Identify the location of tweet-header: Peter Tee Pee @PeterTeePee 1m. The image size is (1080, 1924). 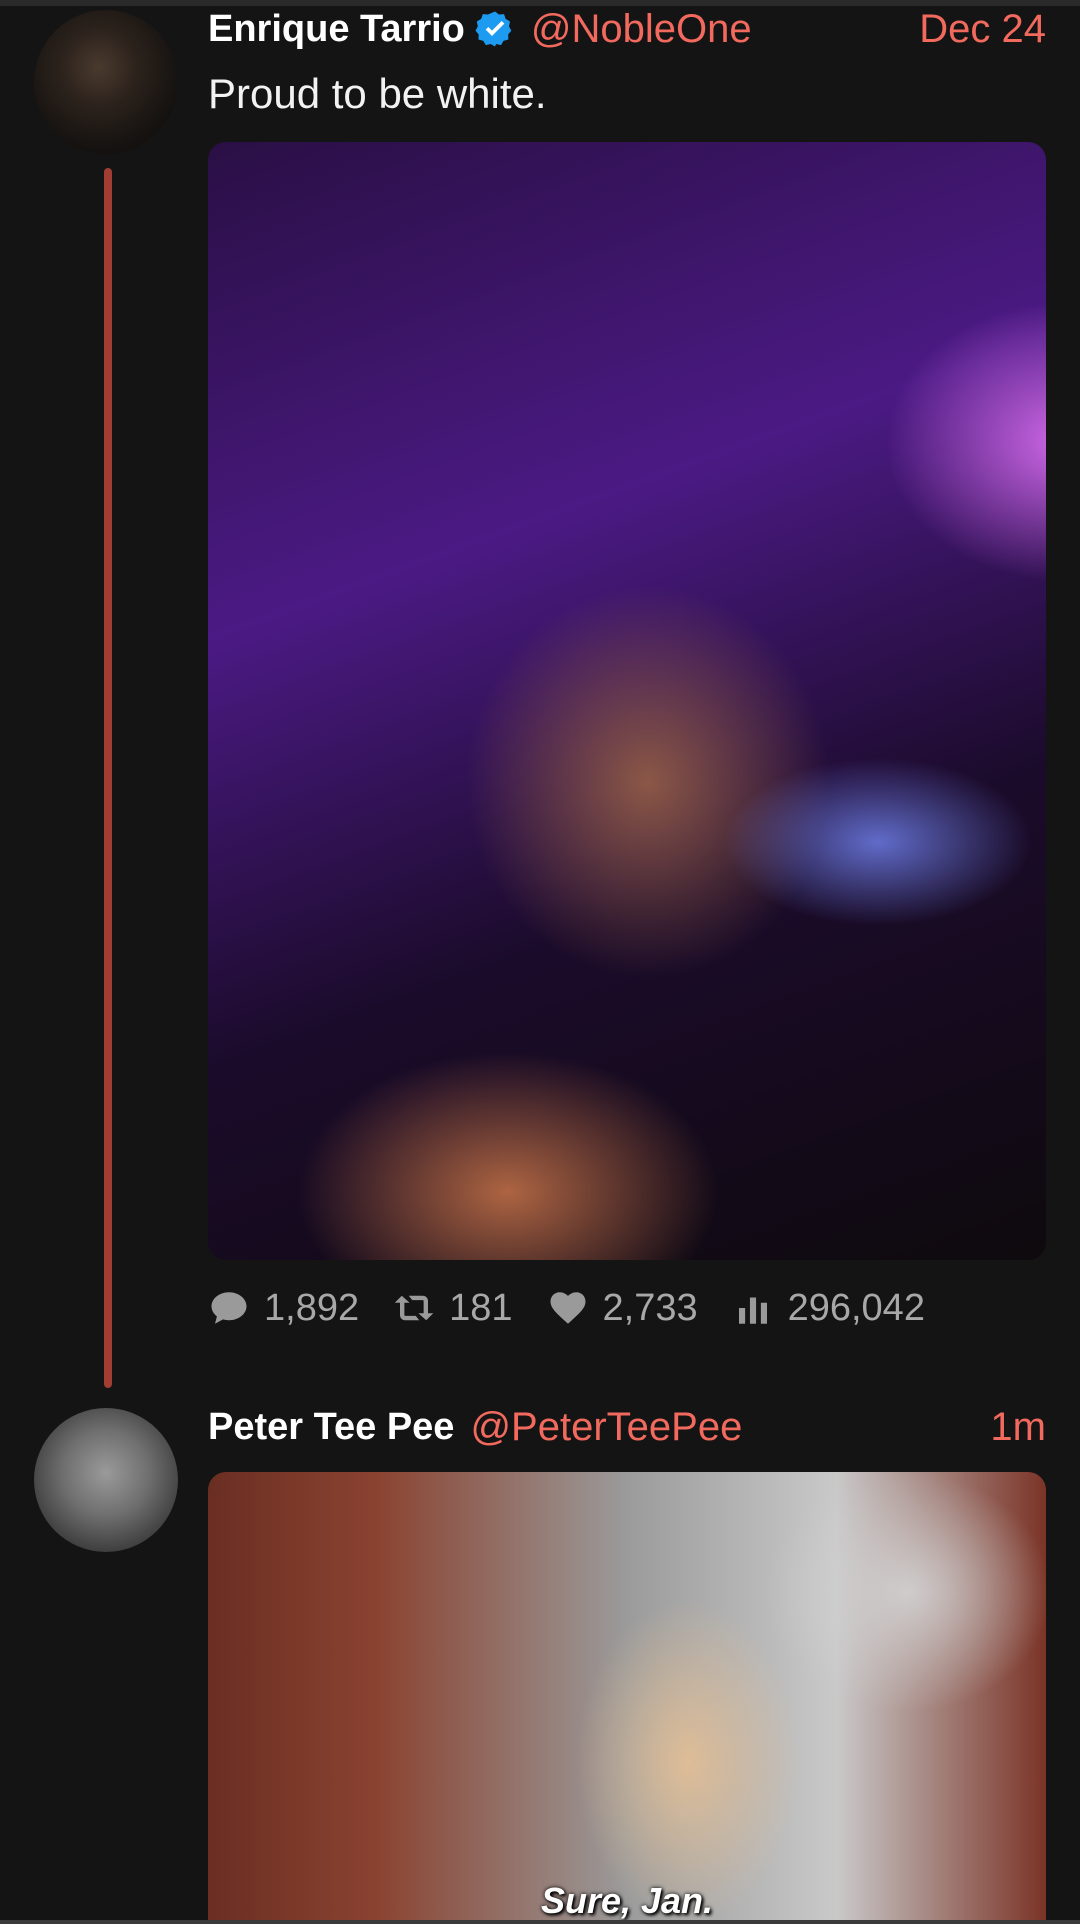
(627, 1427).